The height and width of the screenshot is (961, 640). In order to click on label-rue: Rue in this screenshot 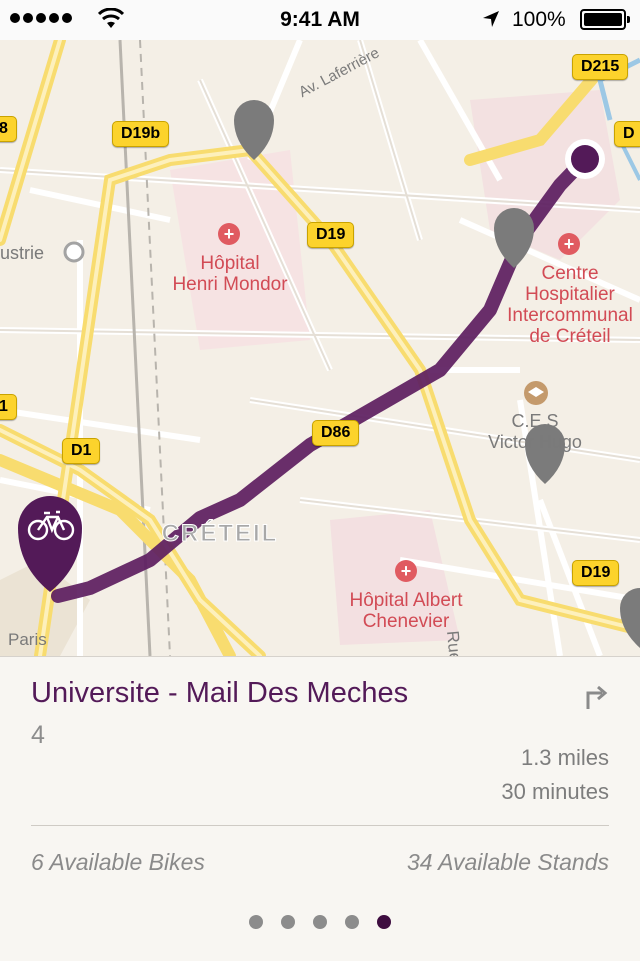, I will do `click(454, 643)`.